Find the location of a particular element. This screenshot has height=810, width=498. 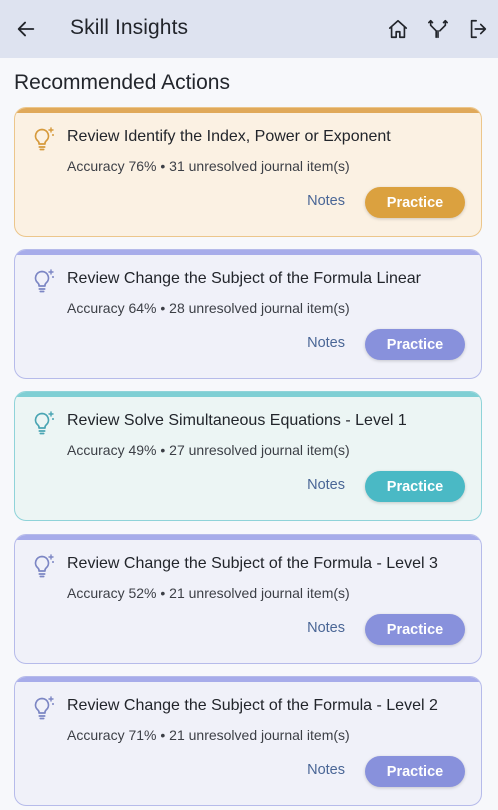

page-title: Skill Insights is located at coordinates (129, 27).